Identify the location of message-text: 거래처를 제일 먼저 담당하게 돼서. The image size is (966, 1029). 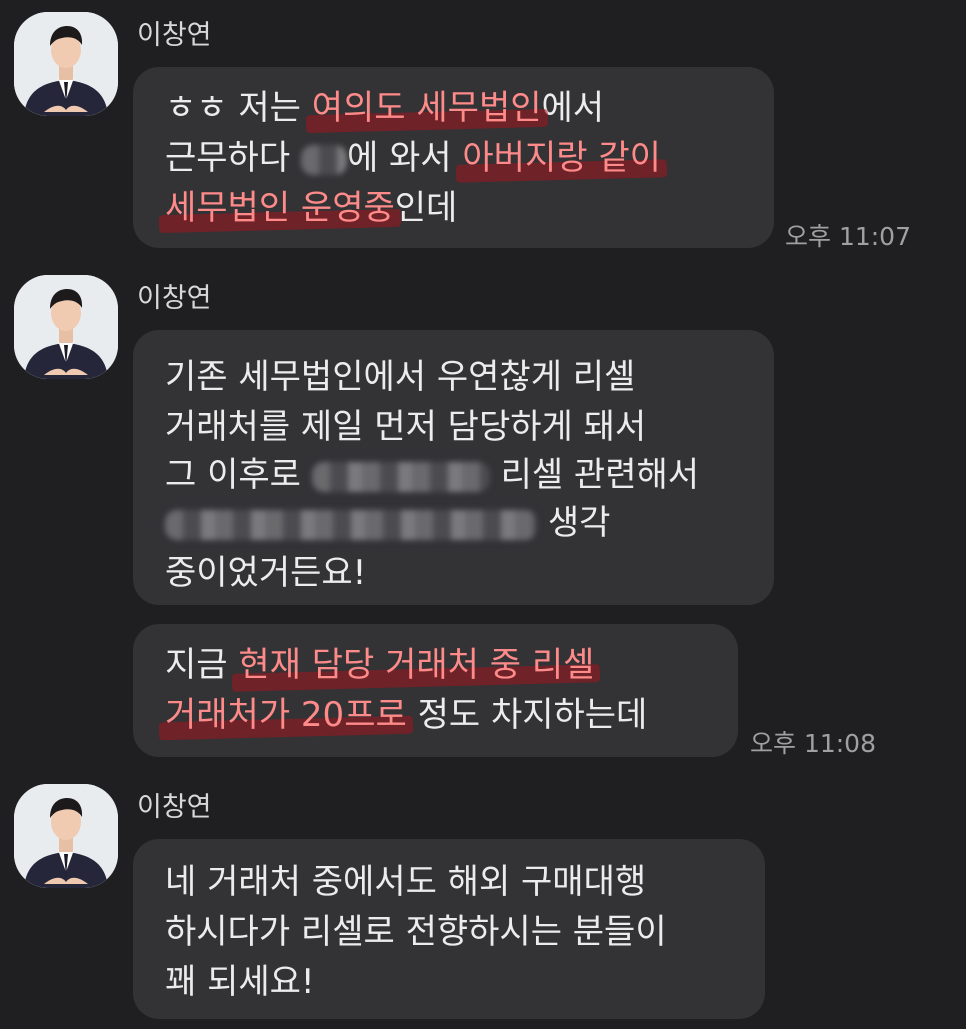
(406, 427).